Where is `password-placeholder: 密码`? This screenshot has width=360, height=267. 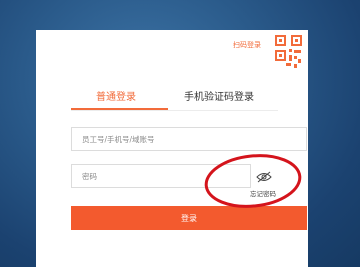 password-placeholder: 密码 is located at coordinates (89, 176).